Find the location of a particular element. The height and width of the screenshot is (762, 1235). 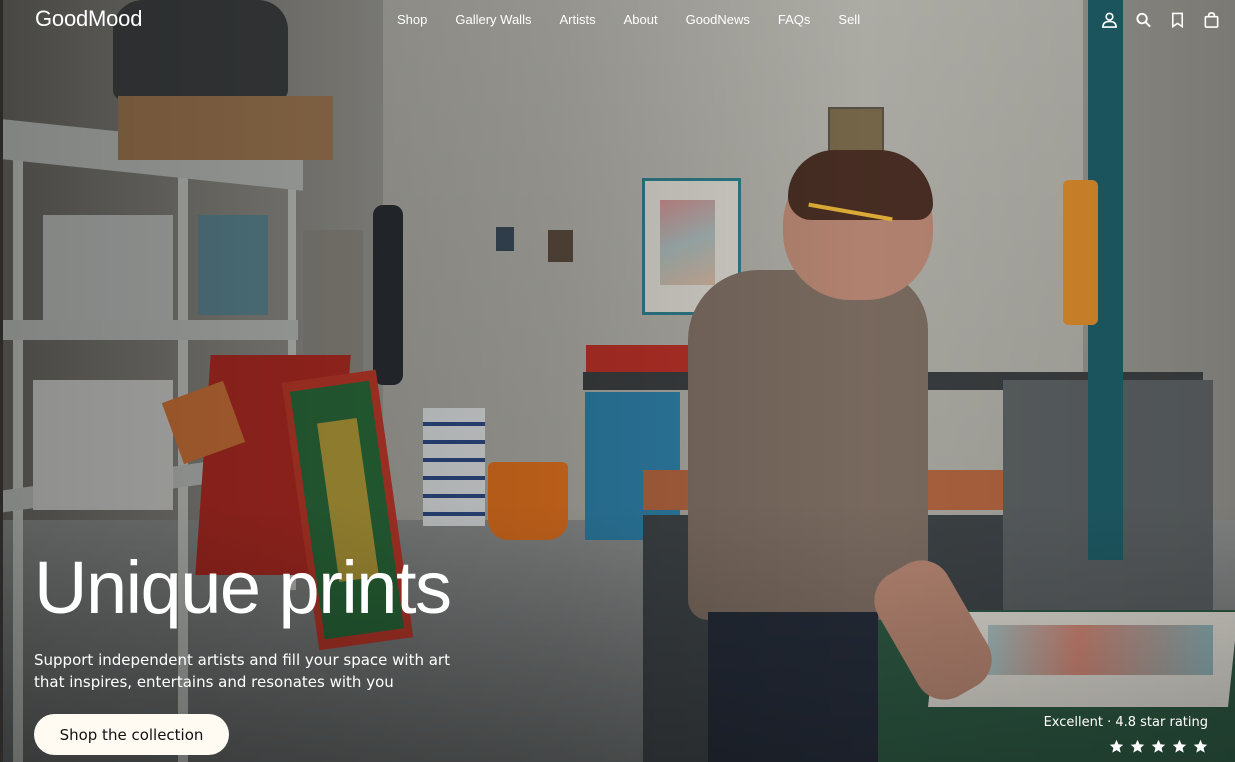

hero-headline: Unique prints is located at coordinates (243, 587).